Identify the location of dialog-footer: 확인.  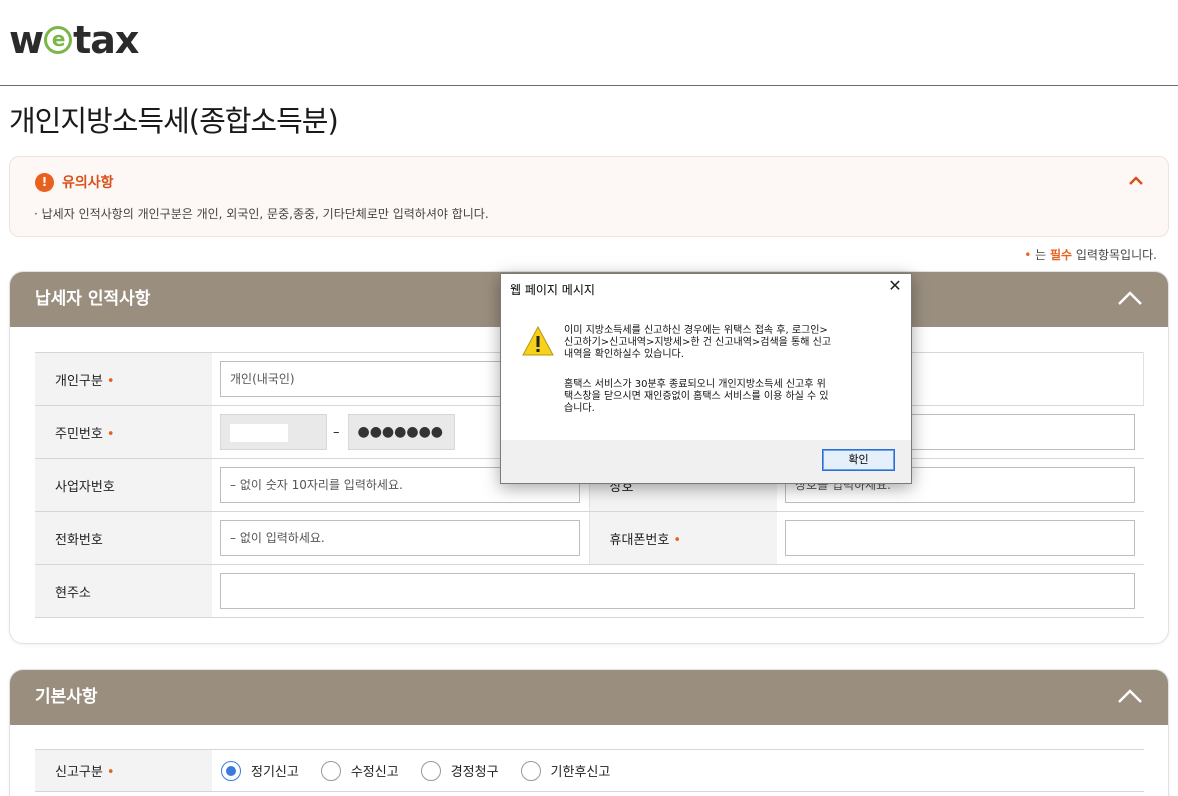
(706, 461).